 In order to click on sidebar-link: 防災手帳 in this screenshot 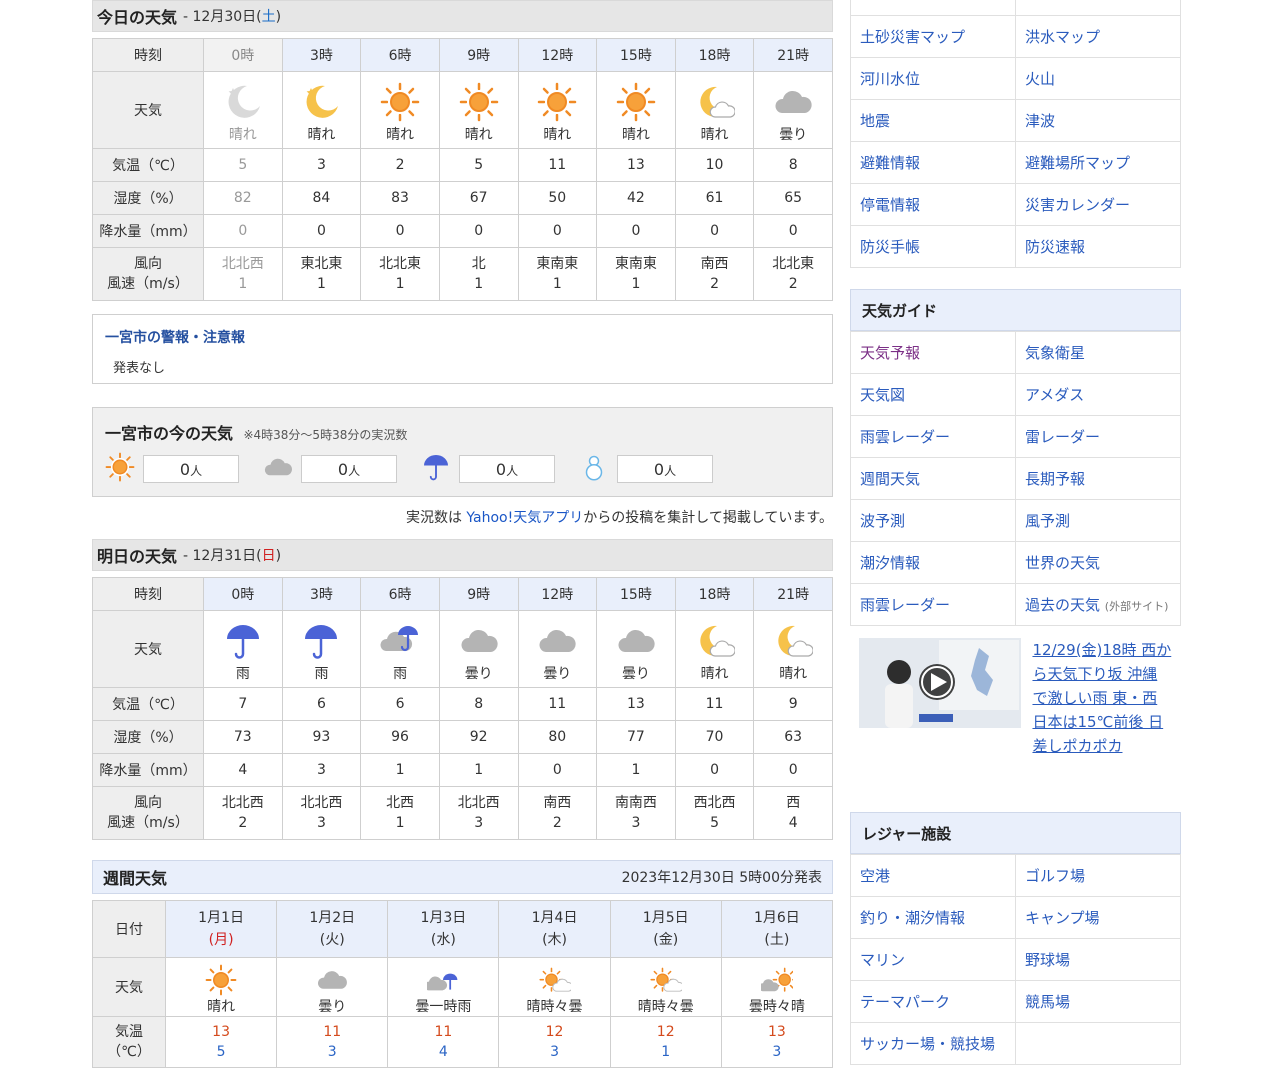, I will do `click(933, 246)`.